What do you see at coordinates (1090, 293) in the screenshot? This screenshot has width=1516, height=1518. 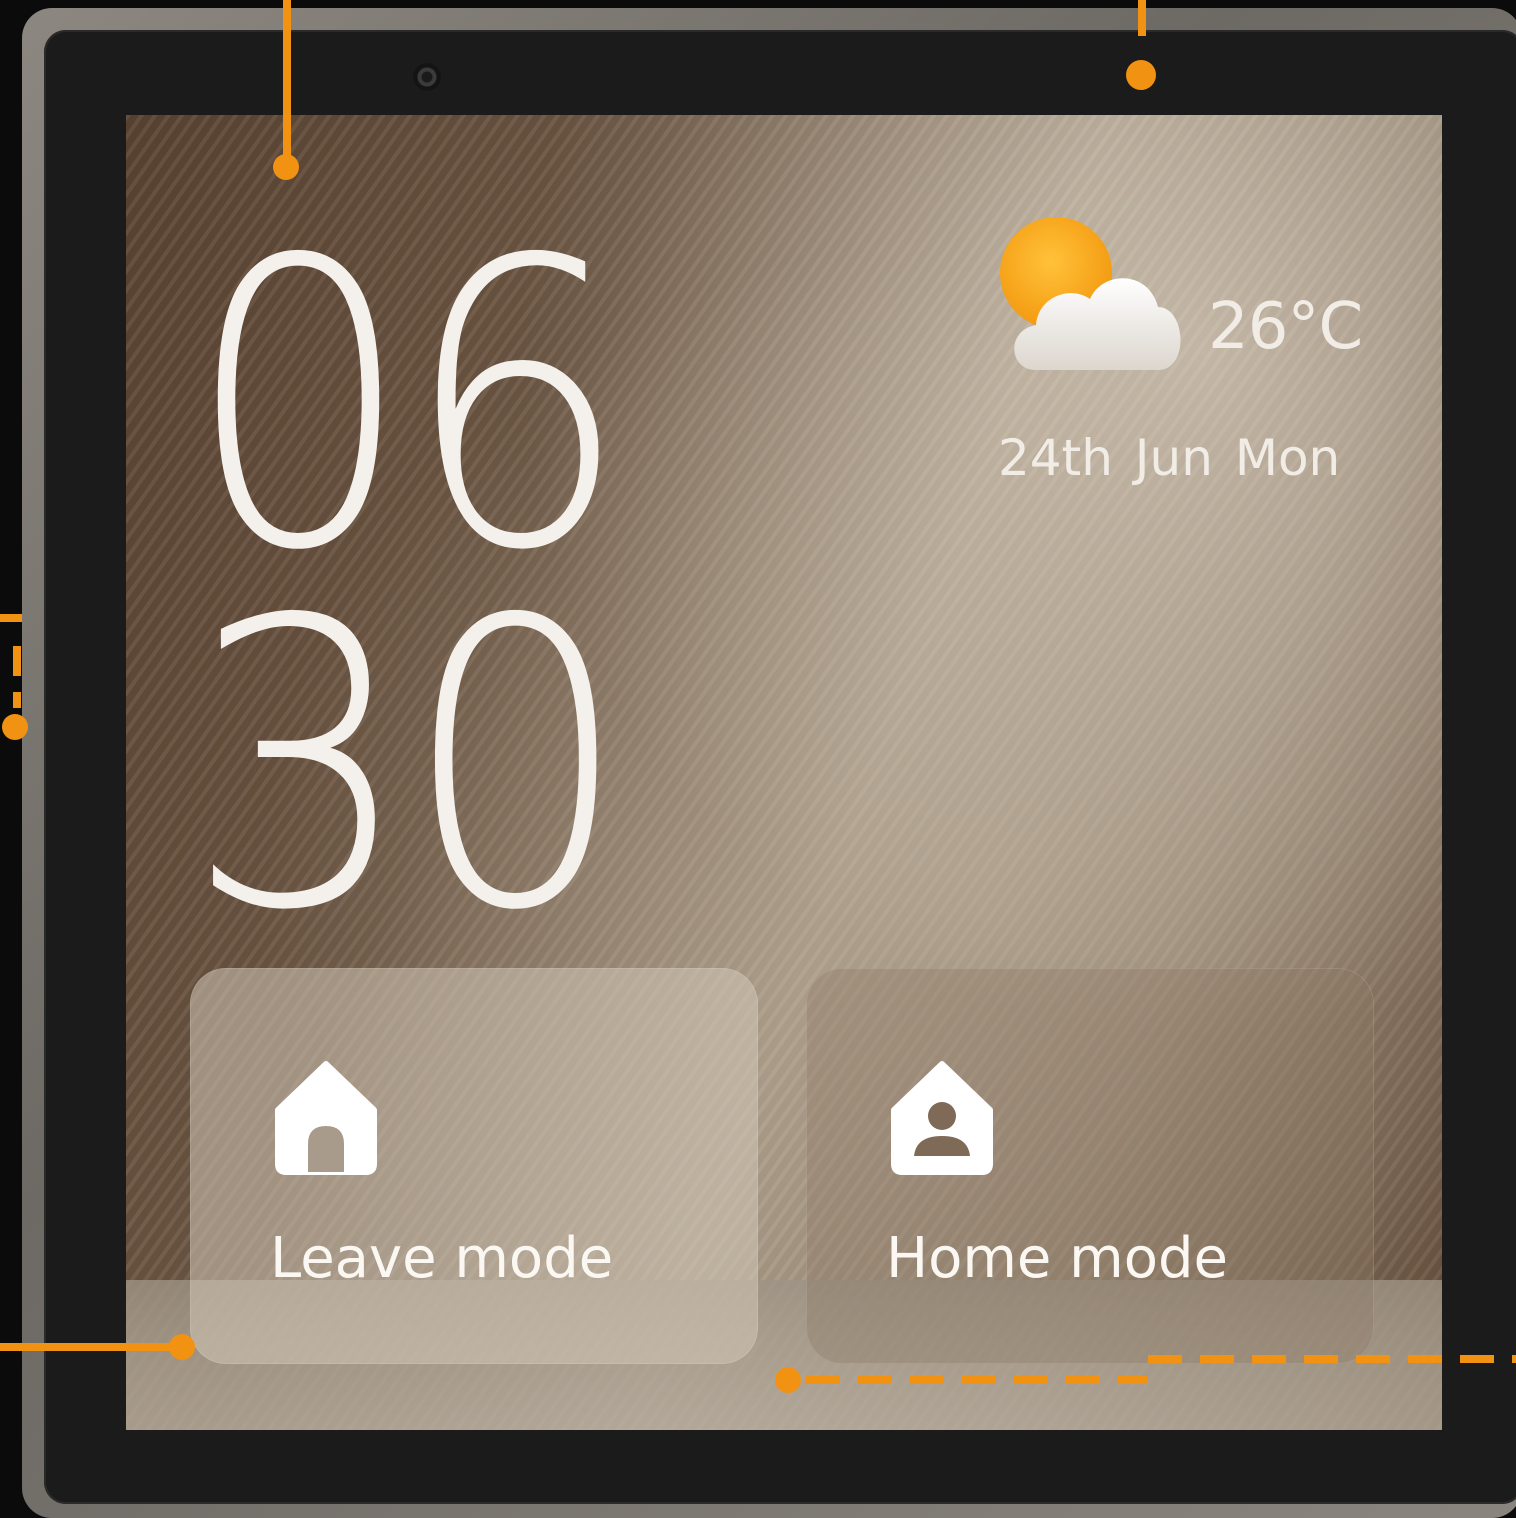 I see `partly-cloudy-icon` at bounding box center [1090, 293].